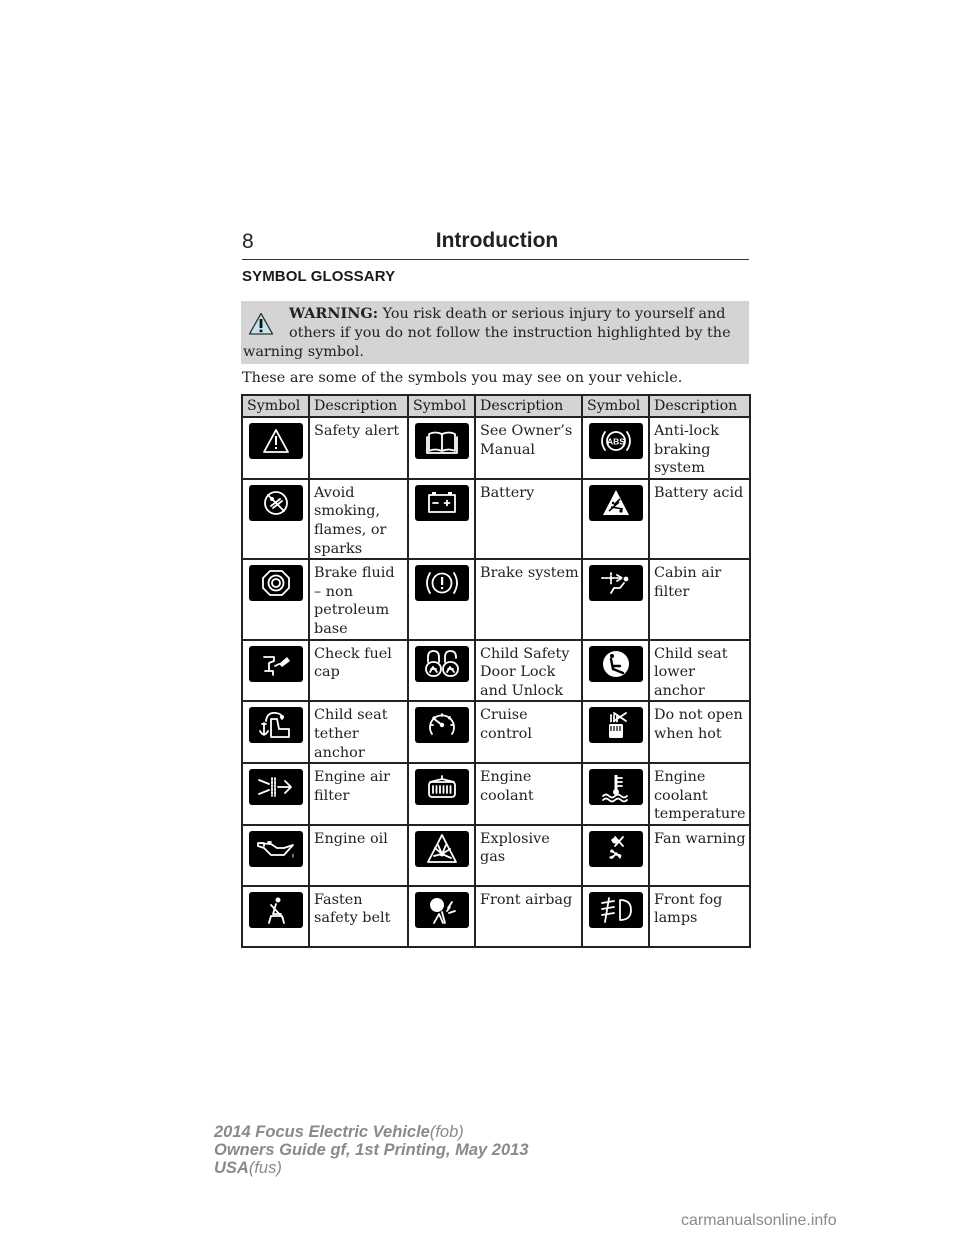 The height and width of the screenshot is (1242, 960). Describe the element at coordinates (699, 794) in the screenshot. I see `description-cell: Engine coolant temperature` at that location.